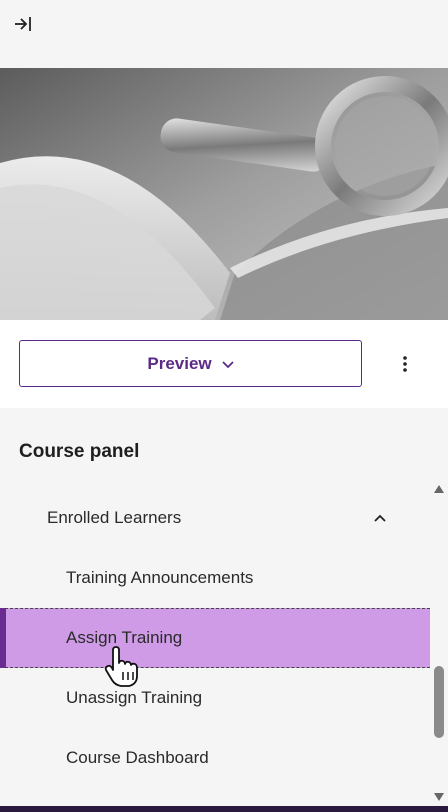 This screenshot has width=448, height=812. What do you see at coordinates (439, 702) in the screenshot?
I see `scrollbar-thumb` at bounding box center [439, 702].